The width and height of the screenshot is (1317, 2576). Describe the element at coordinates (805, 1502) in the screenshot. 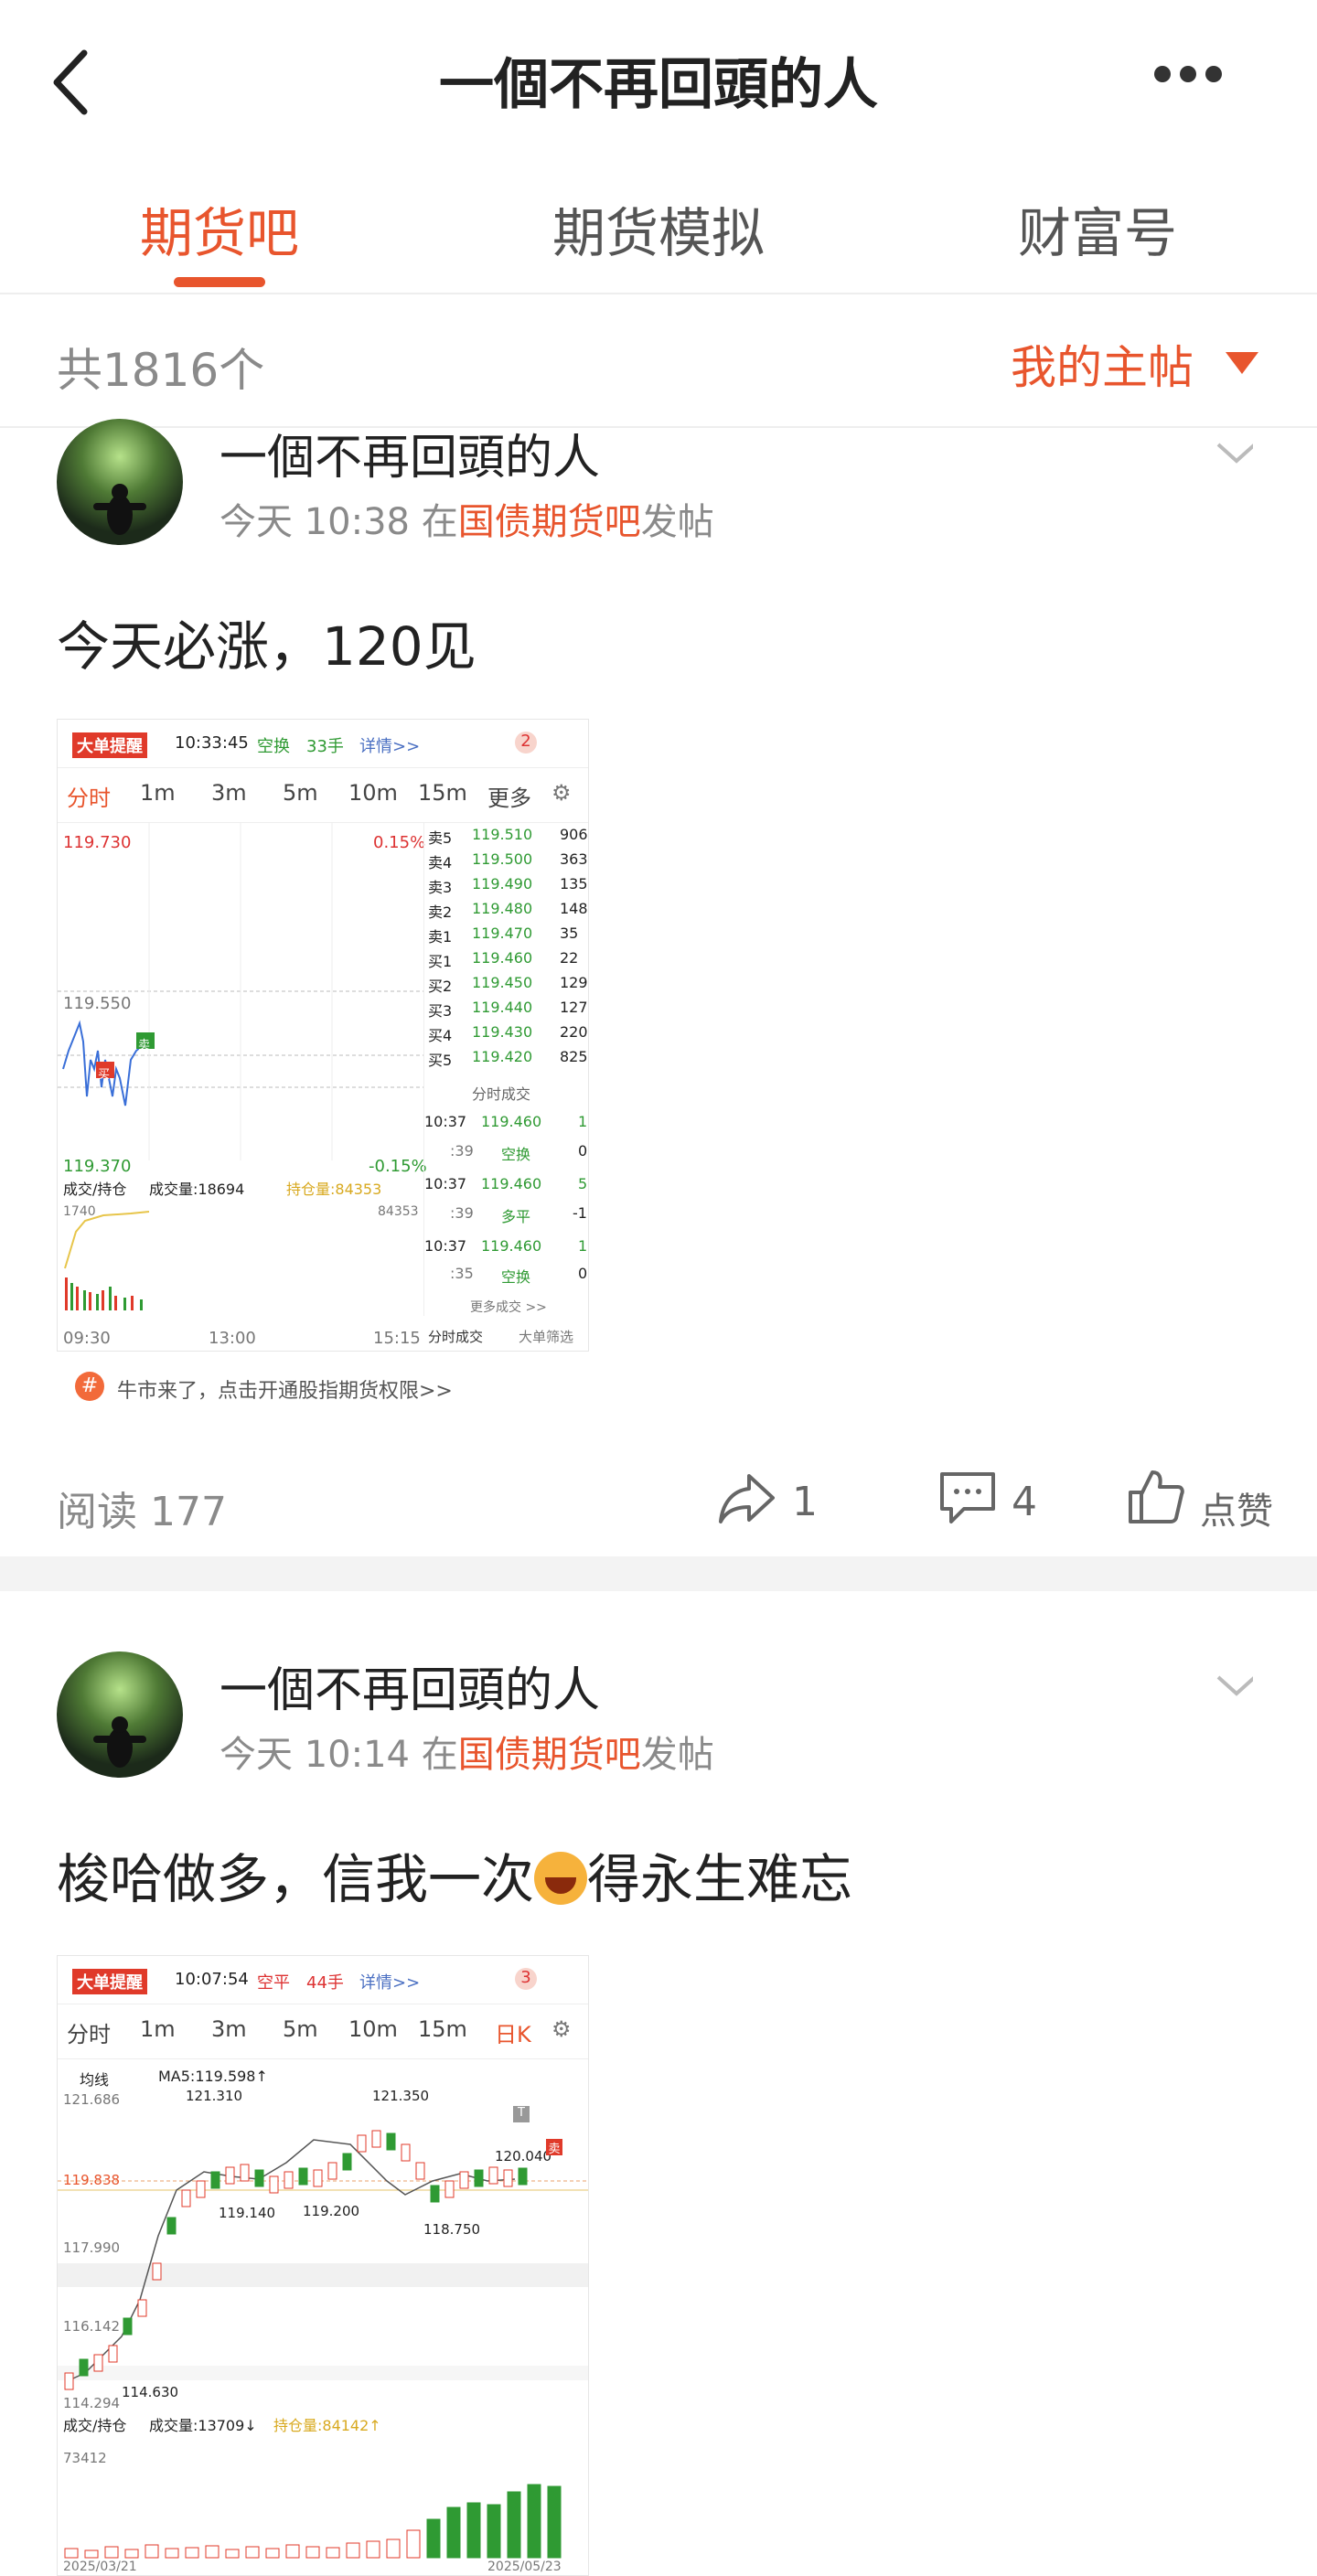

I see `share-count: 1` at that location.